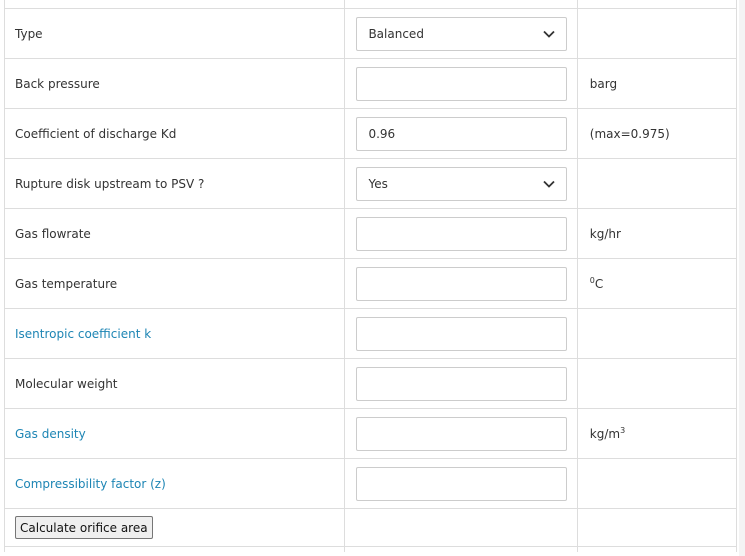  Describe the element at coordinates (657, 83) in the screenshot. I see `unit-cell: barg` at that location.